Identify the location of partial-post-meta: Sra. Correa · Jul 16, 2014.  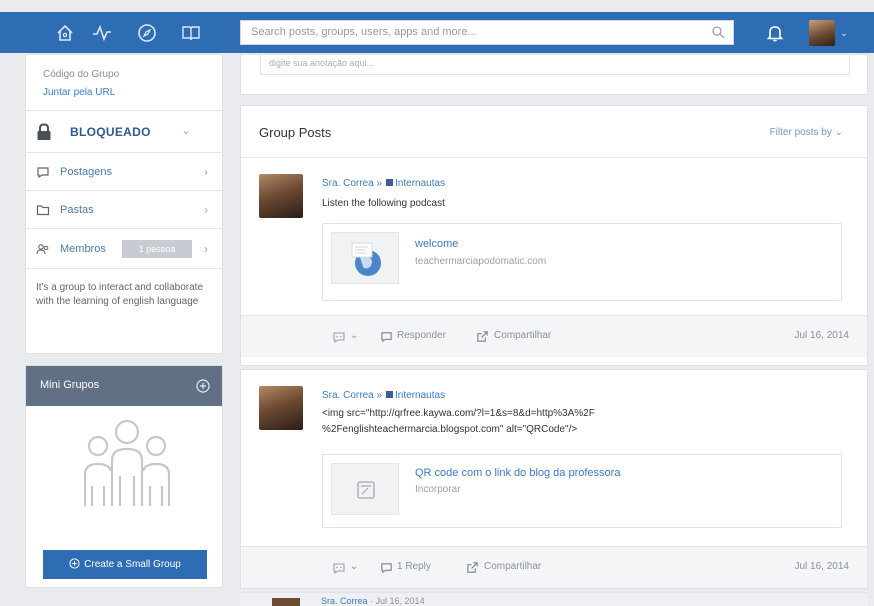
(373, 601).